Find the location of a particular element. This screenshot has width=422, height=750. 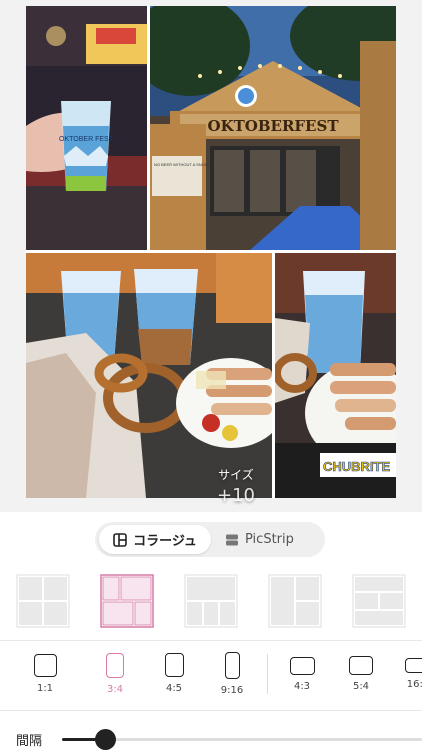

shop-sign-text: CHUBRITE is located at coordinates (356, 466).